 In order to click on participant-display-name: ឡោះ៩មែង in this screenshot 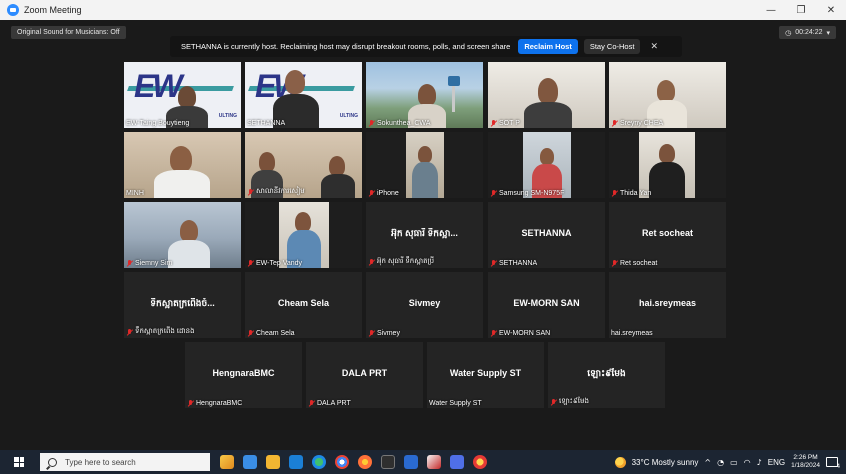, I will do `click(606, 373)`.